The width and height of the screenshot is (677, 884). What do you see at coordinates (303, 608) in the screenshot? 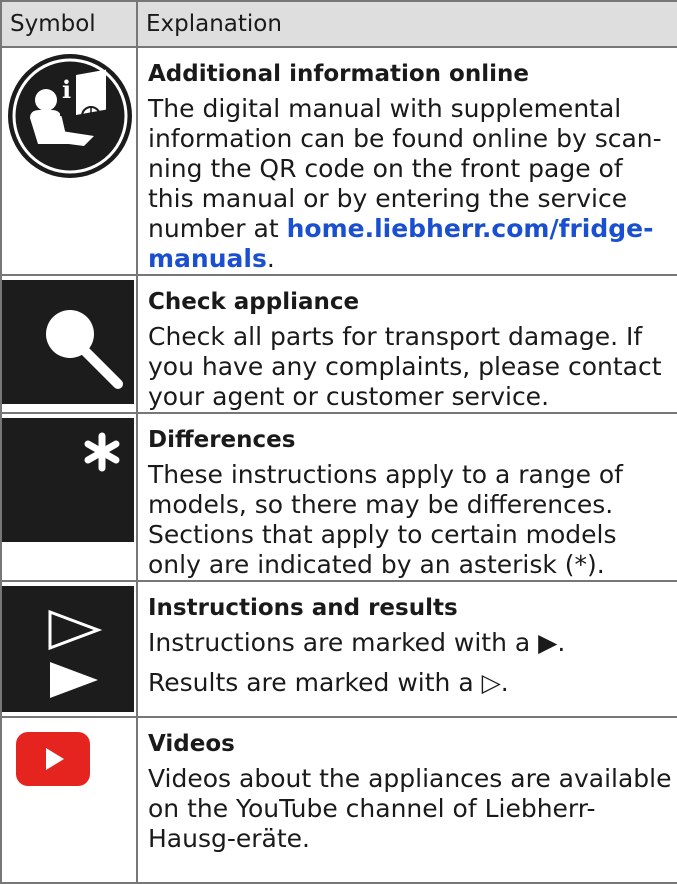
I see `row-title: Instructions and results` at bounding box center [303, 608].